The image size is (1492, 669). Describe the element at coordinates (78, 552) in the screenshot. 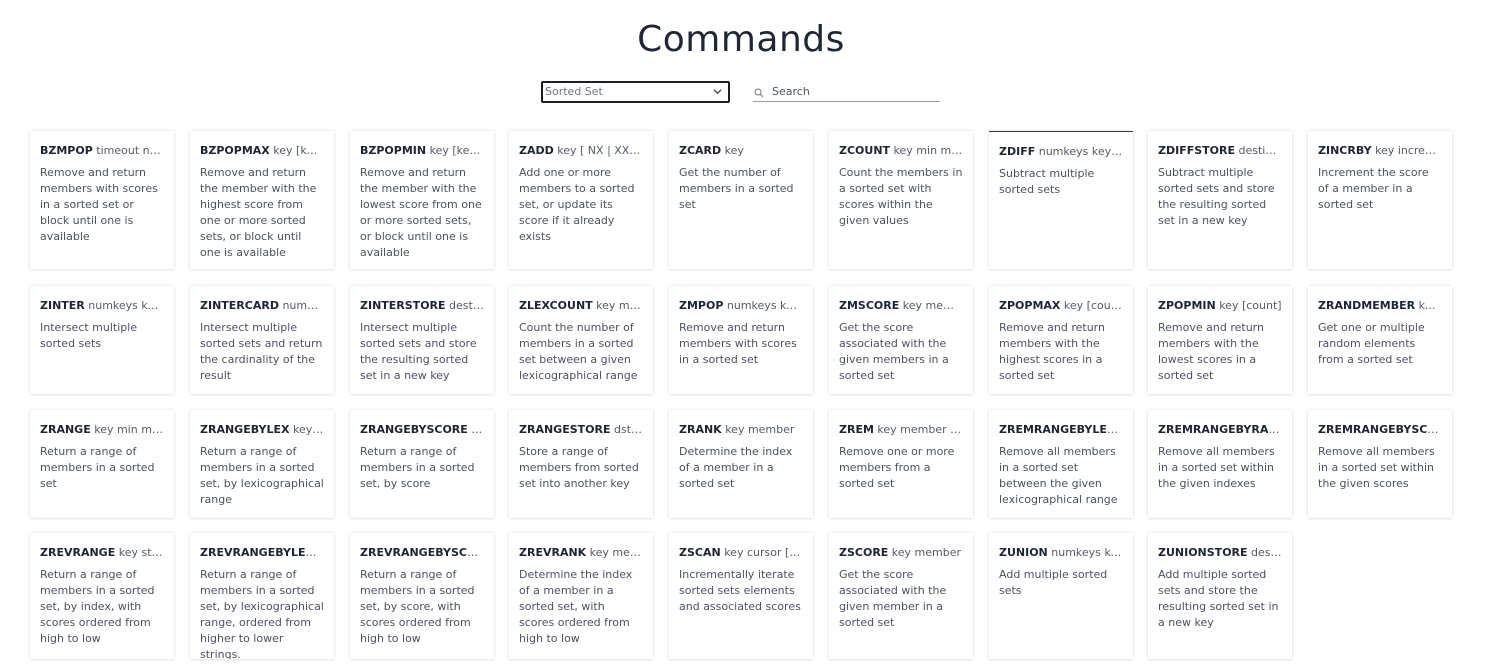

I see `command-name: ZREVRANGE` at that location.